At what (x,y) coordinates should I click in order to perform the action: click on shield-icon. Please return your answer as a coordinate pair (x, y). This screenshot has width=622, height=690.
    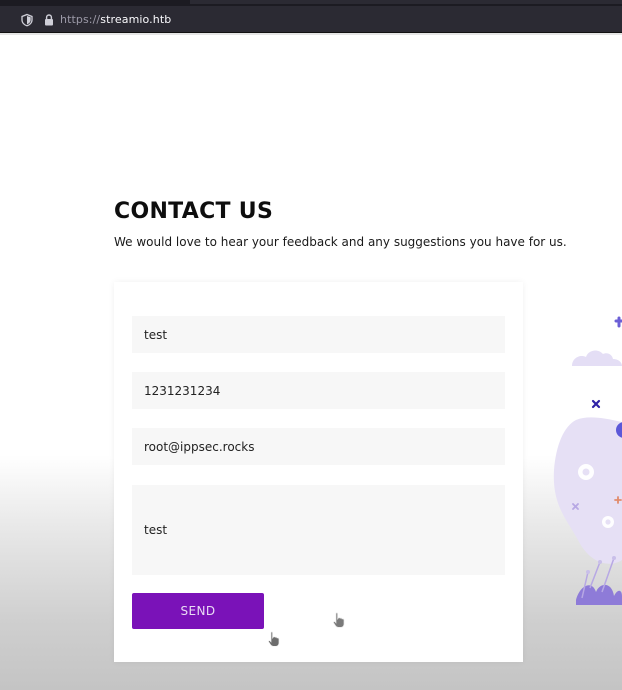
    Looking at the image, I should click on (27, 19).